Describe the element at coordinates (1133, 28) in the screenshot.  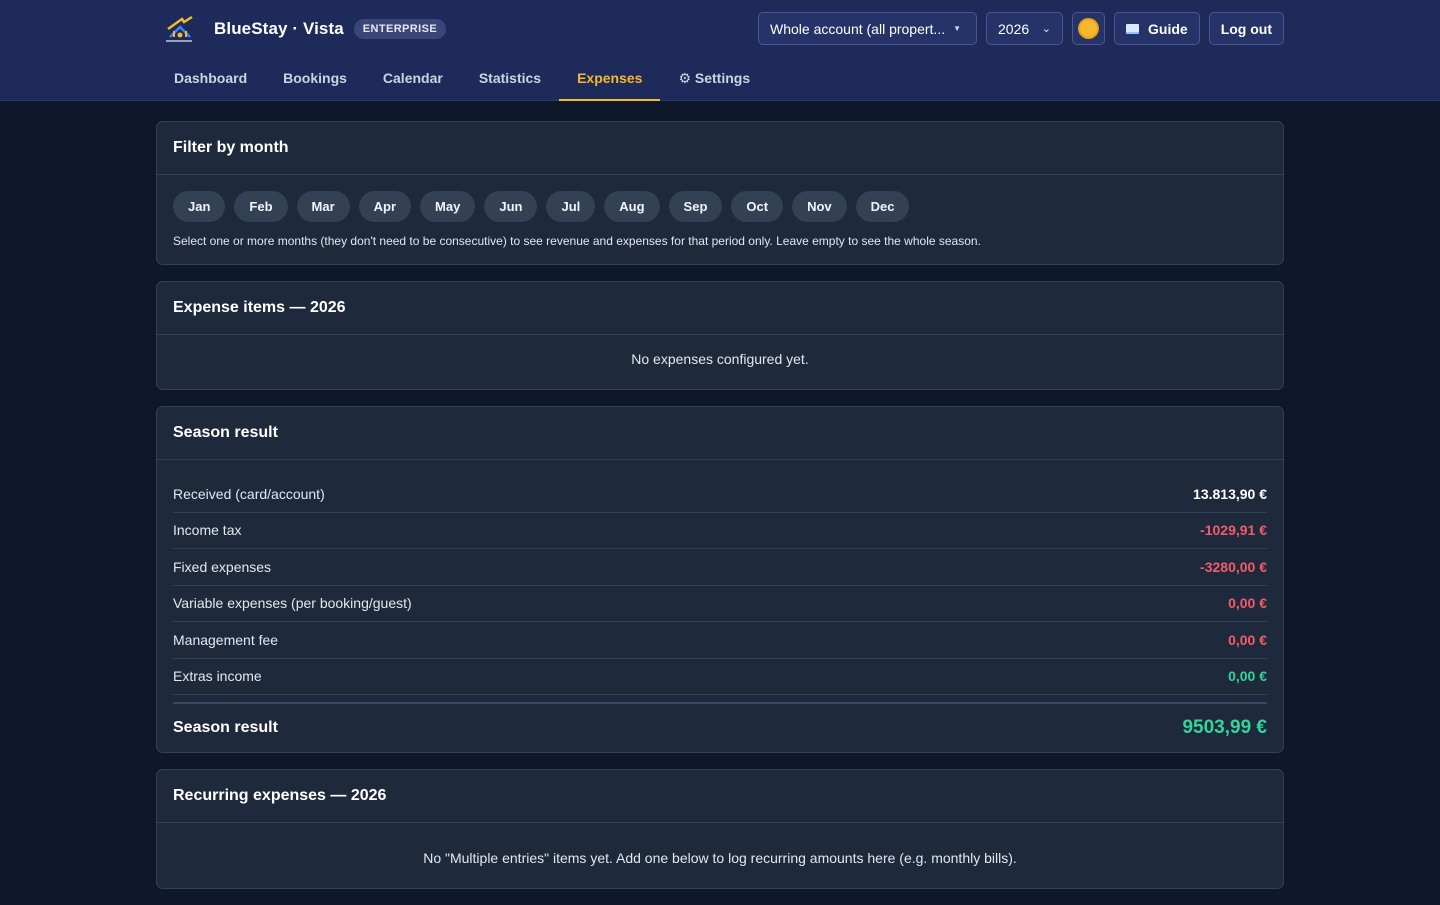
I see `book-icon` at that location.